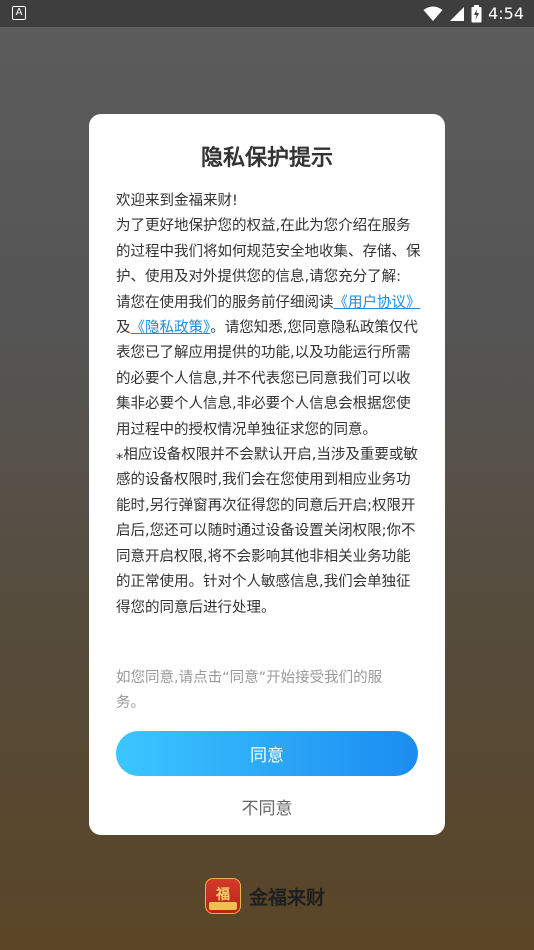 This screenshot has height=950, width=534. Describe the element at coordinates (266, 158) in the screenshot. I see `dialog-title: 隐私保护提示` at that location.